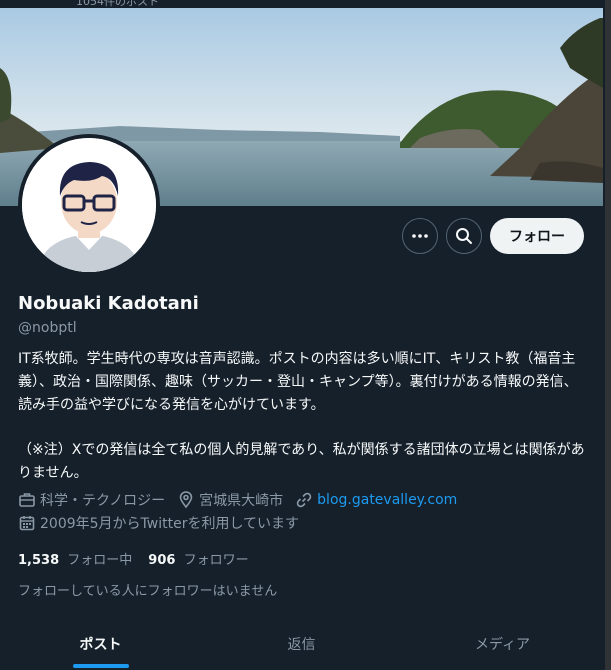  I want to click on location-pin-icon, so click(186, 500).